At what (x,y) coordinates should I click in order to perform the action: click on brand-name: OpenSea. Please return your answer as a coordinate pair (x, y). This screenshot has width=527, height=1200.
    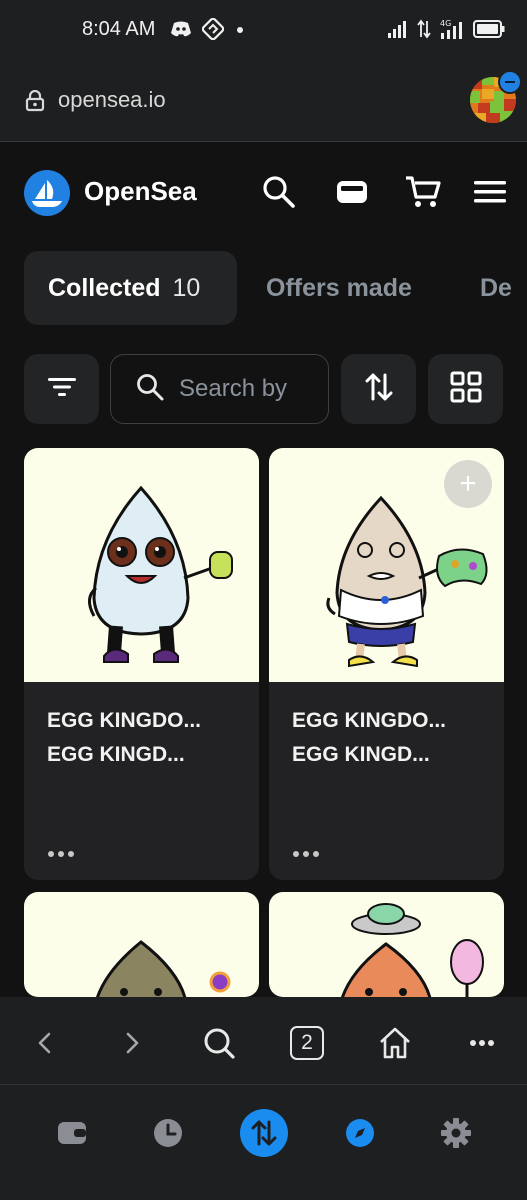
    Looking at the image, I should click on (140, 191).